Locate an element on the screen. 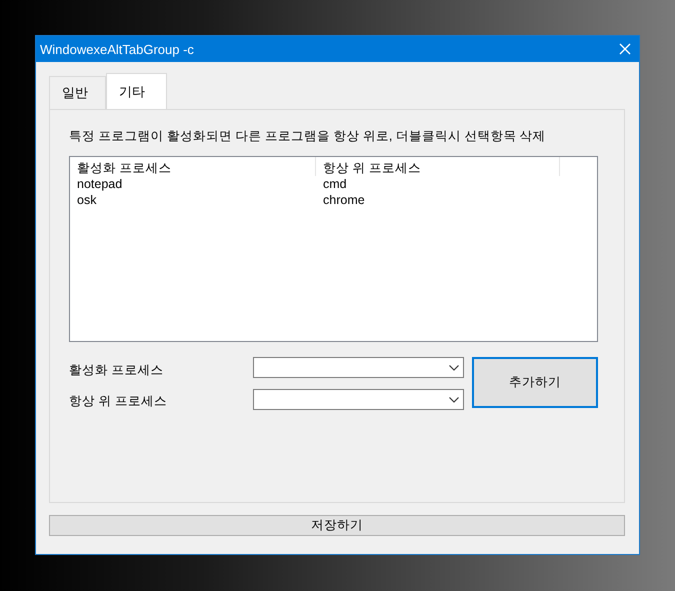  list-cell-text: chrome is located at coordinates (344, 200).